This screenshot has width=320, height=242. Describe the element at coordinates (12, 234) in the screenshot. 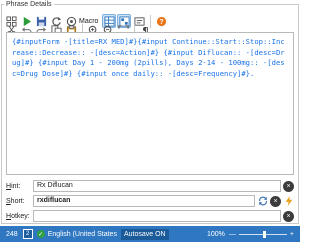

I see `character-count: 248` at that location.